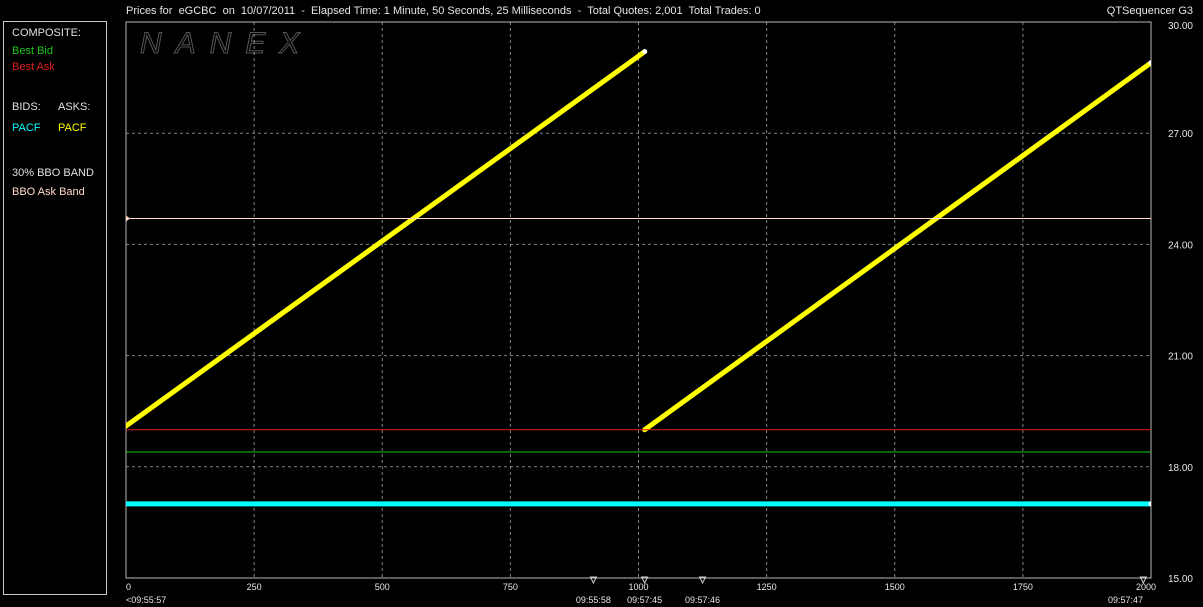 The height and width of the screenshot is (607, 1203). What do you see at coordinates (767, 587) in the screenshot?
I see `x-tick-label: 1250` at bounding box center [767, 587].